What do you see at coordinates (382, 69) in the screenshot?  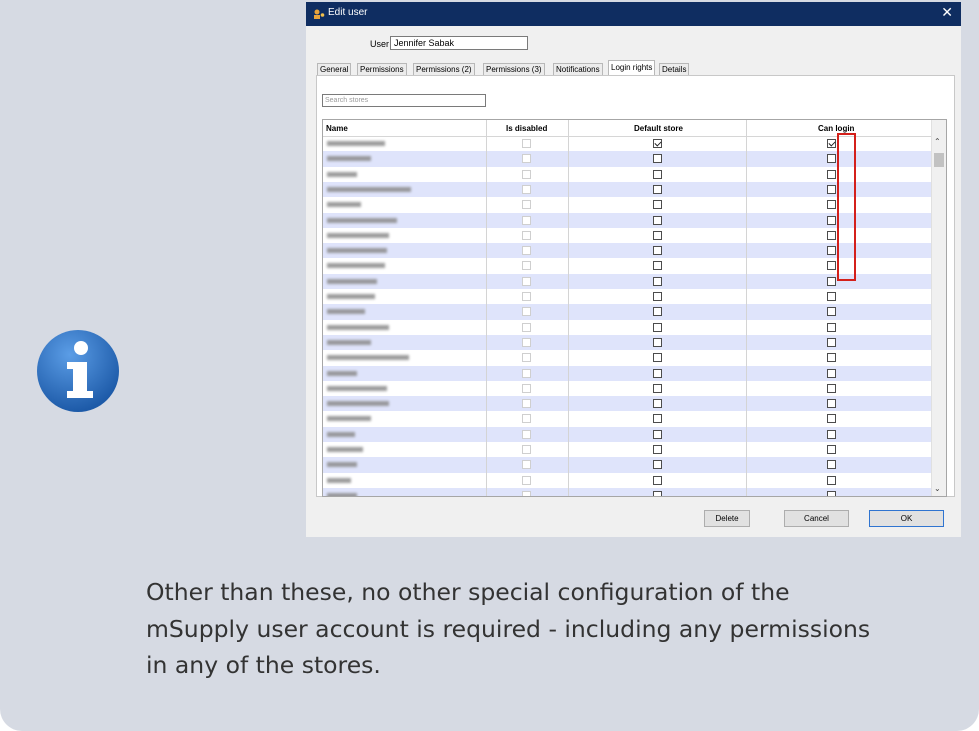 I see `tab-permissions: Permissions` at bounding box center [382, 69].